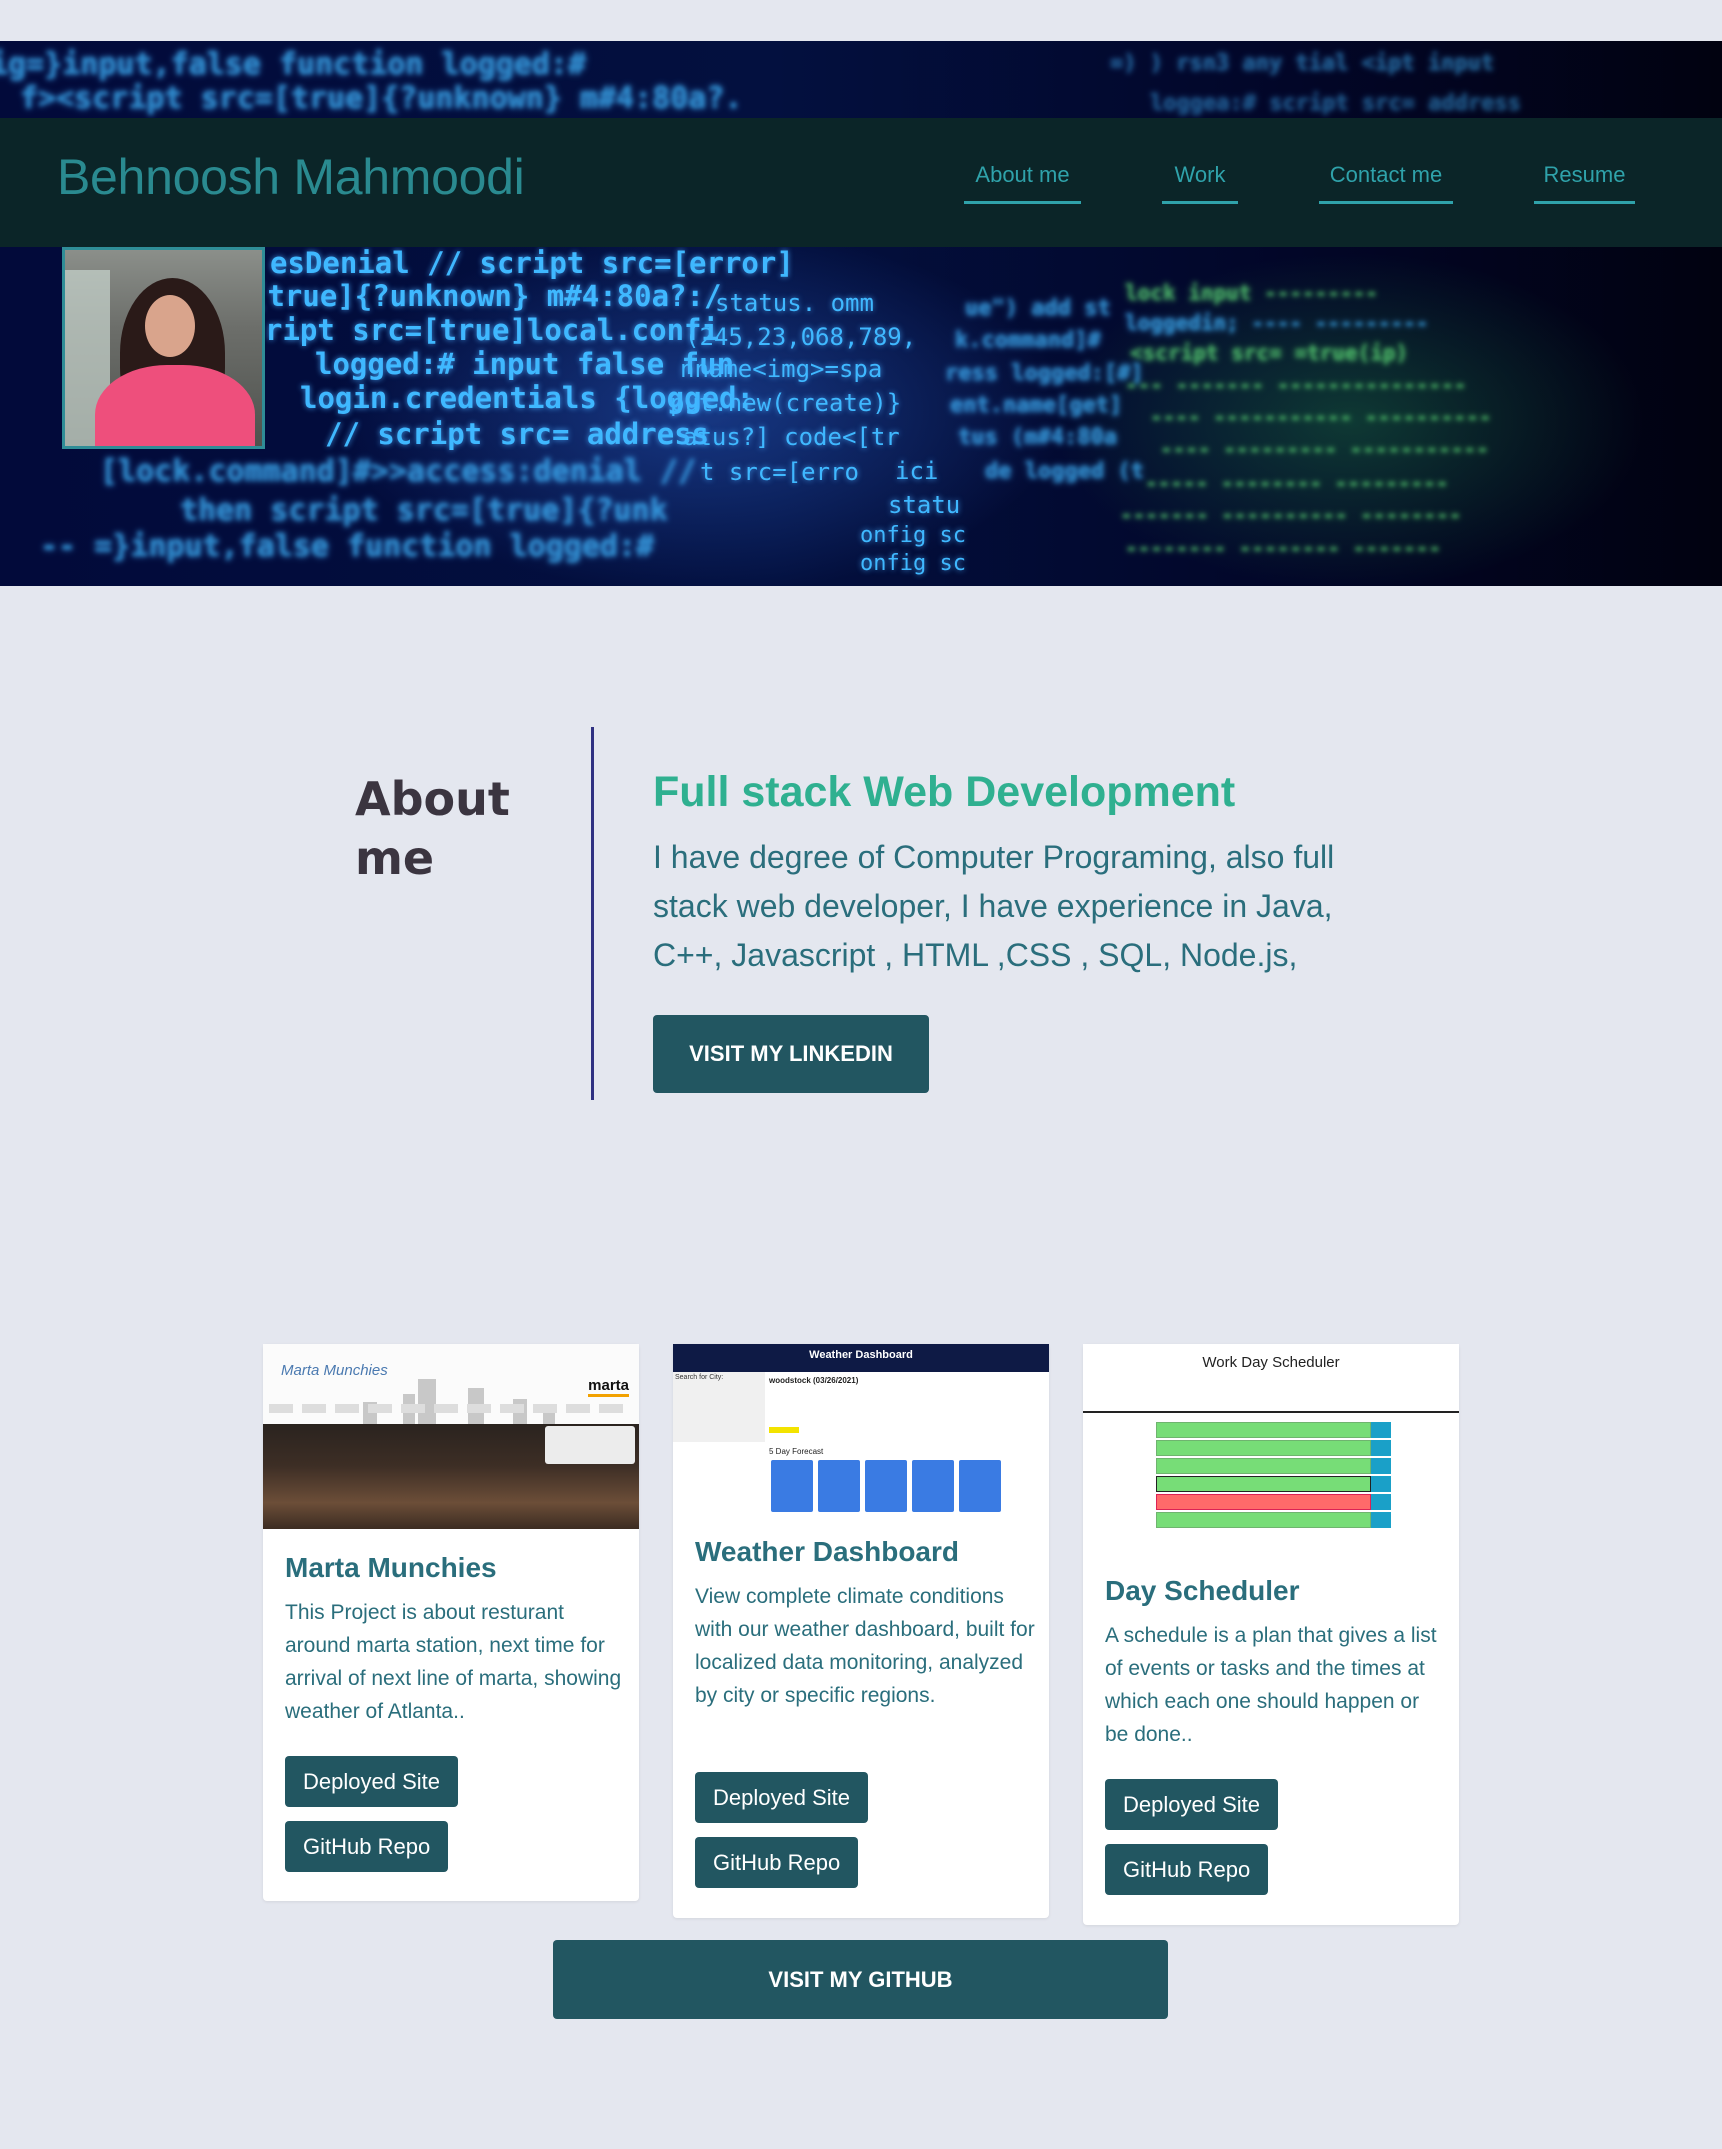 Image resolution: width=1722 pixels, height=2149 pixels. What do you see at coordinates (163, 348) in the screenshot?
I see `profile-photo` at bounding box center [163, 348].